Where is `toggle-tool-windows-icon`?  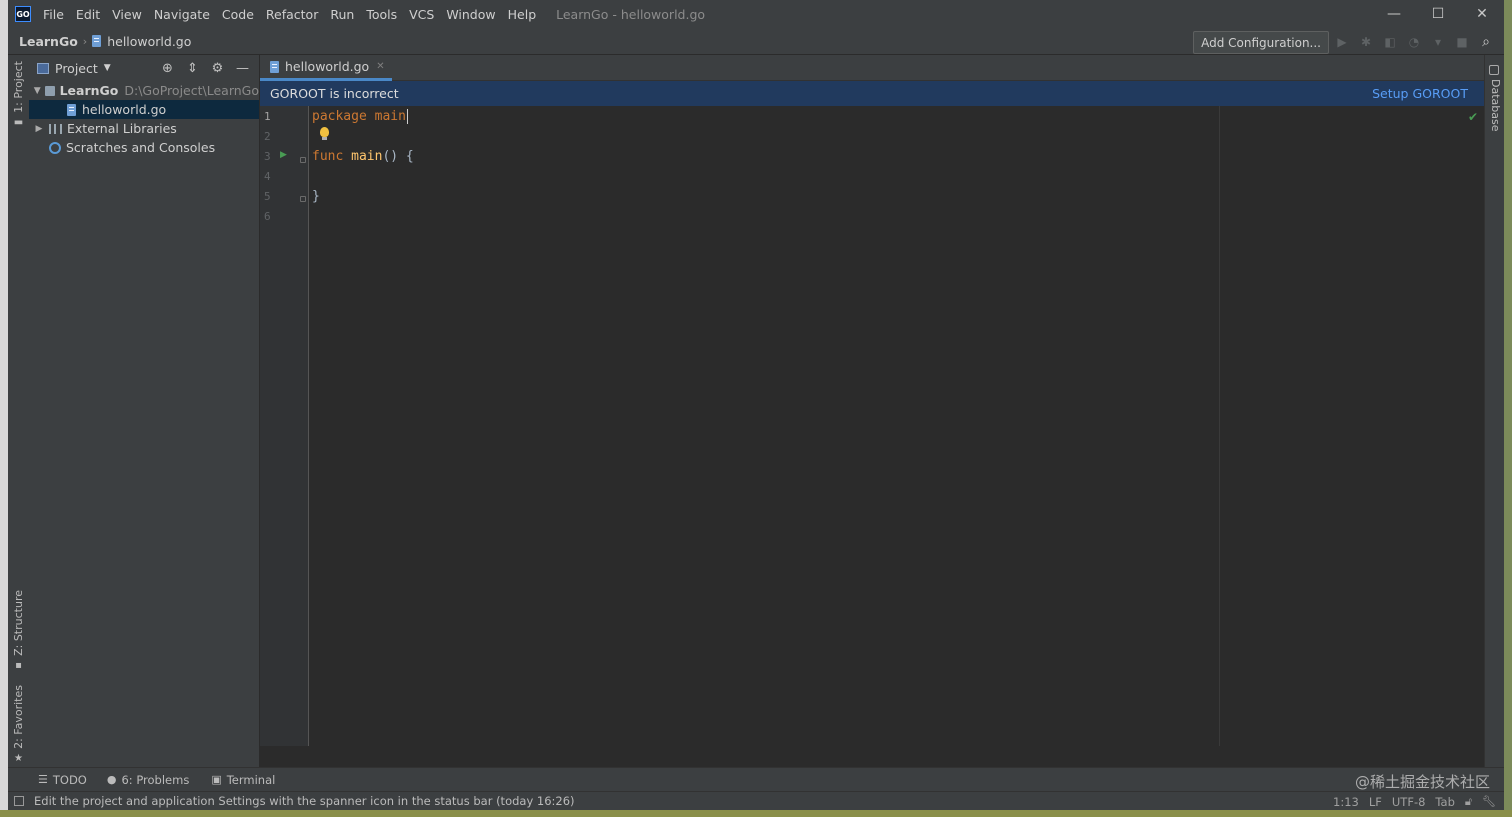 toggle-tool-windows-icon is located at coordinates (19, 801).